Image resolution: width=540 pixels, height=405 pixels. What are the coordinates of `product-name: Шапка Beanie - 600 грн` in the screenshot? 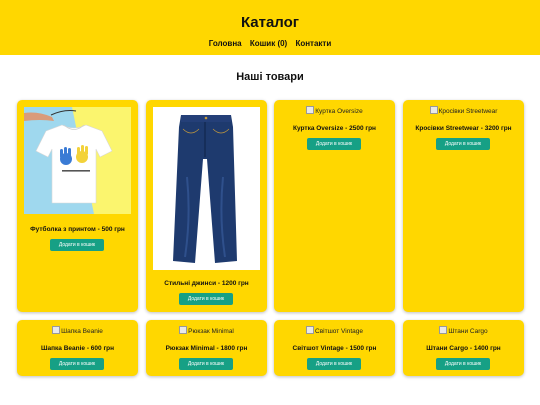 It's located at (77, 348).